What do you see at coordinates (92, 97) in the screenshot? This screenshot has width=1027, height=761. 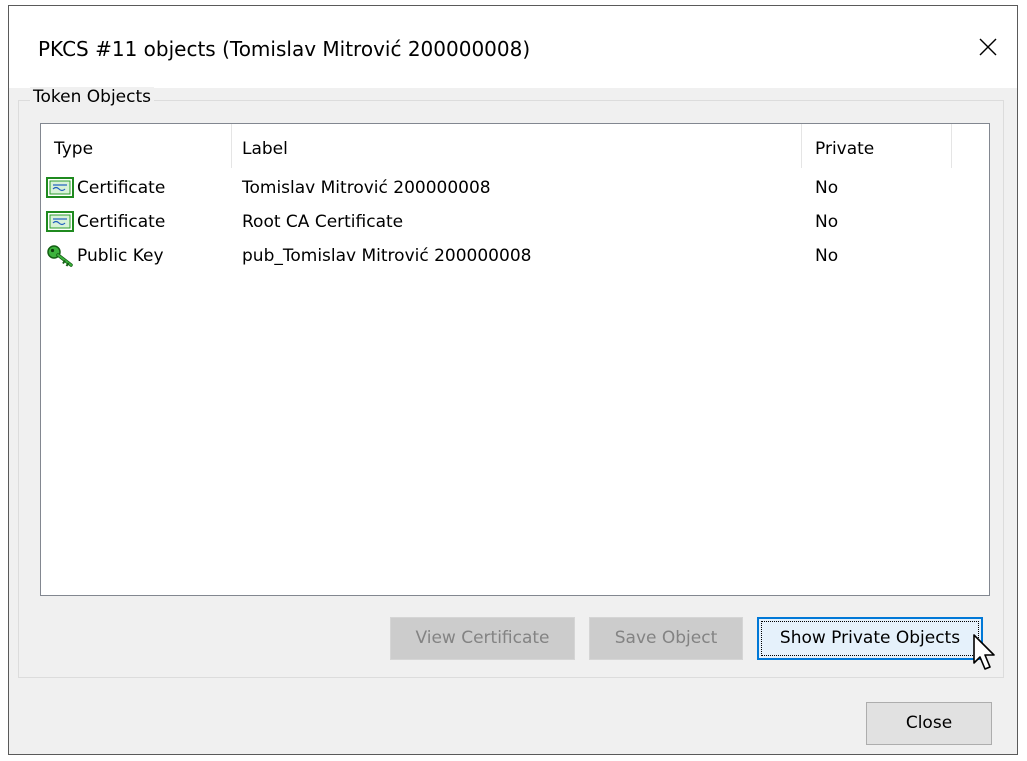 I see `group-label: Token Objects` at bounding box center [92, 97].